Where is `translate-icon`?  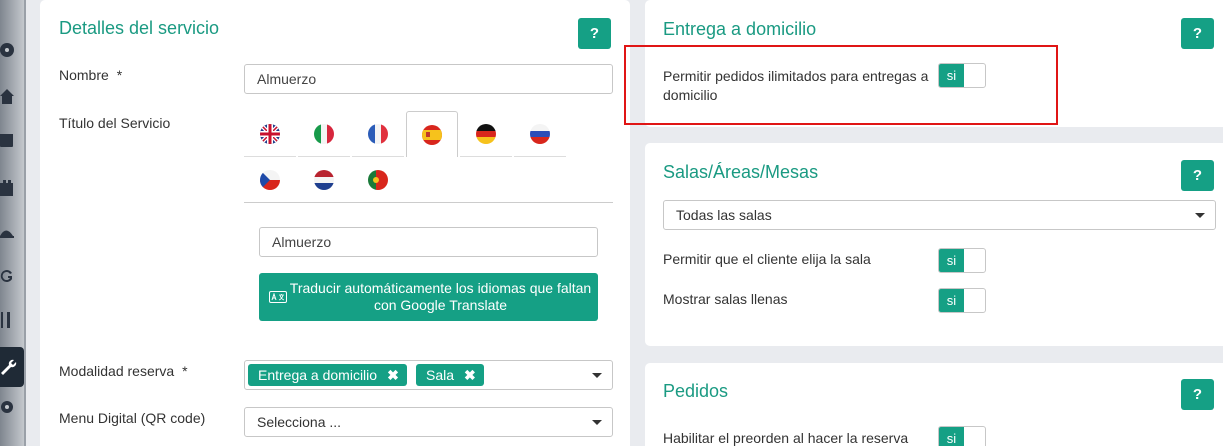 translate-icon is located at coordinates (278, 297).